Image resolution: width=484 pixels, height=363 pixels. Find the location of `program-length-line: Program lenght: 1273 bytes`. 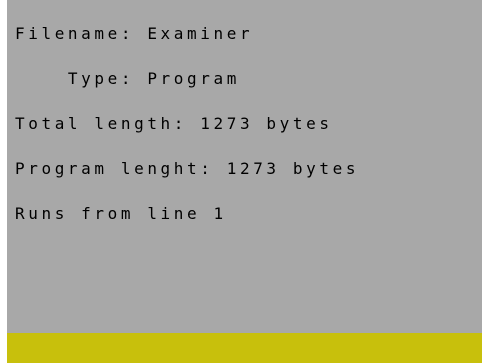

program-length-line: Program lenght: 1273 bytes is located at coordinates (187, 168).